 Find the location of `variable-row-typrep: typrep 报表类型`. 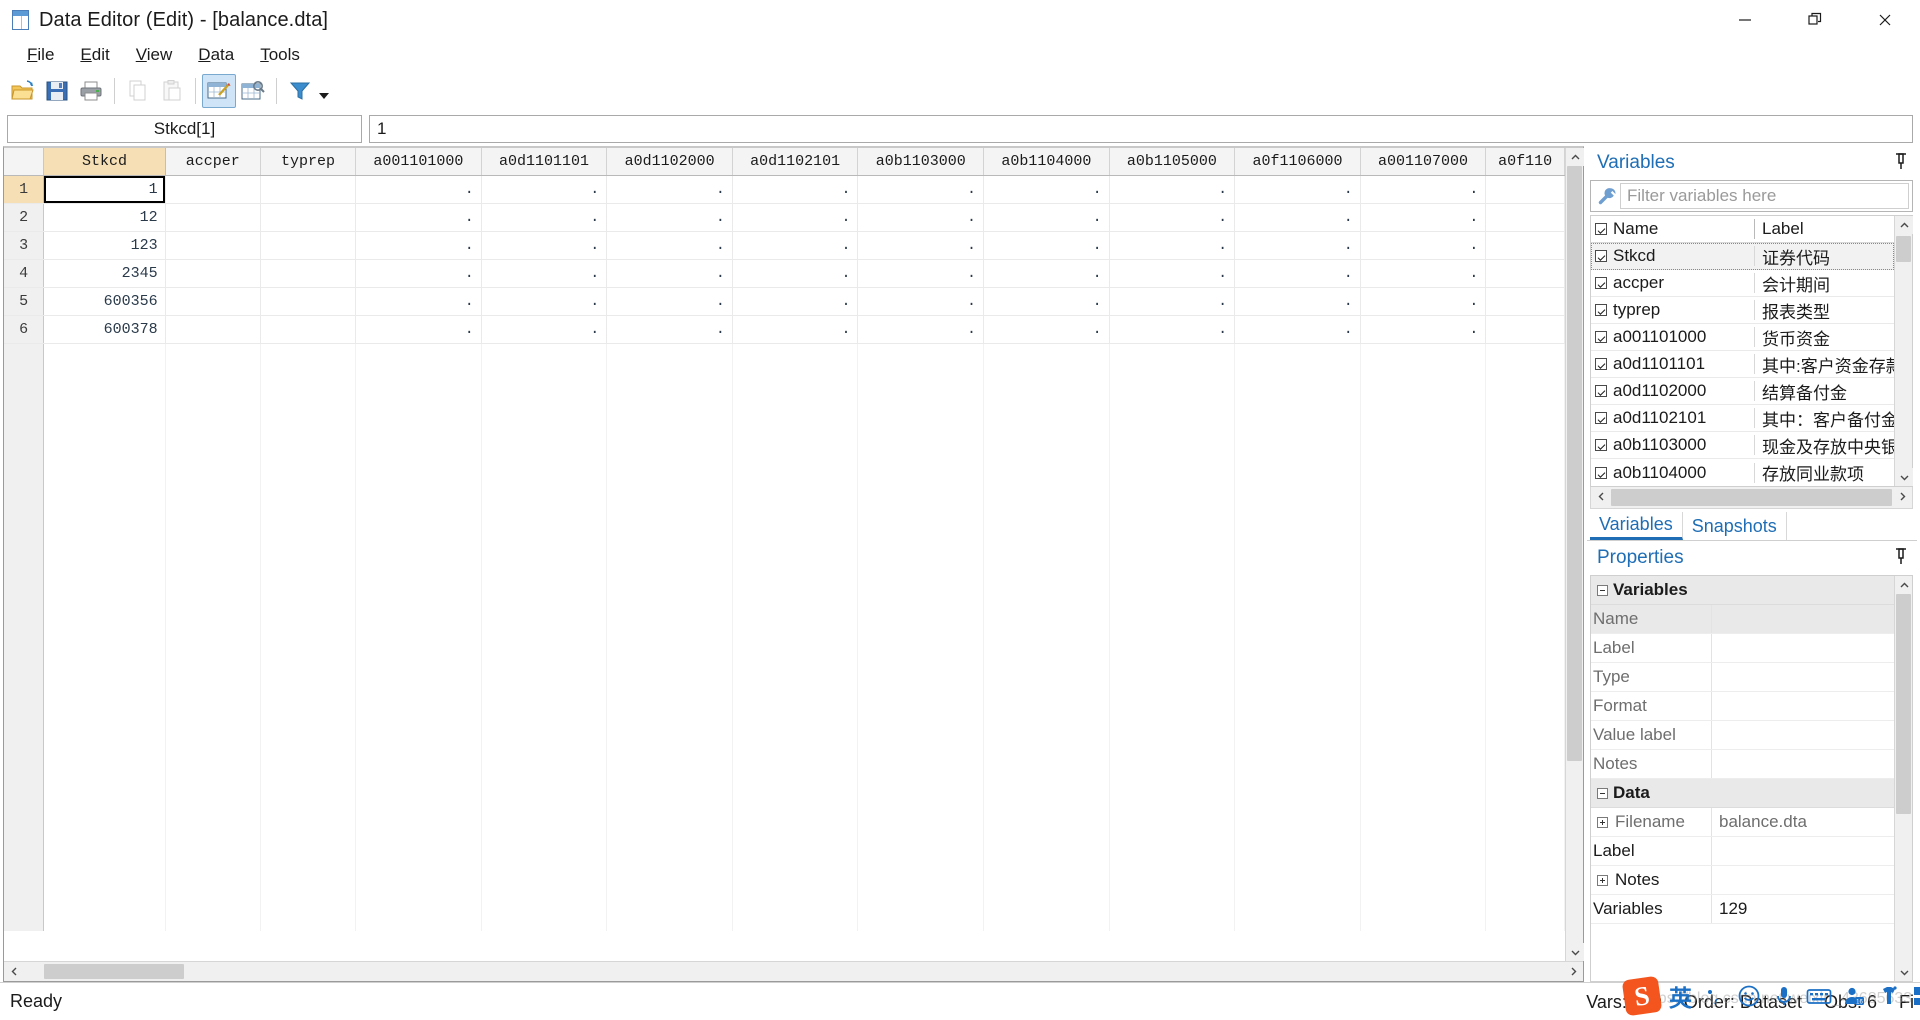

variable-row-typrep: typrep 报表类型 is located at coordinates (1742, 310).